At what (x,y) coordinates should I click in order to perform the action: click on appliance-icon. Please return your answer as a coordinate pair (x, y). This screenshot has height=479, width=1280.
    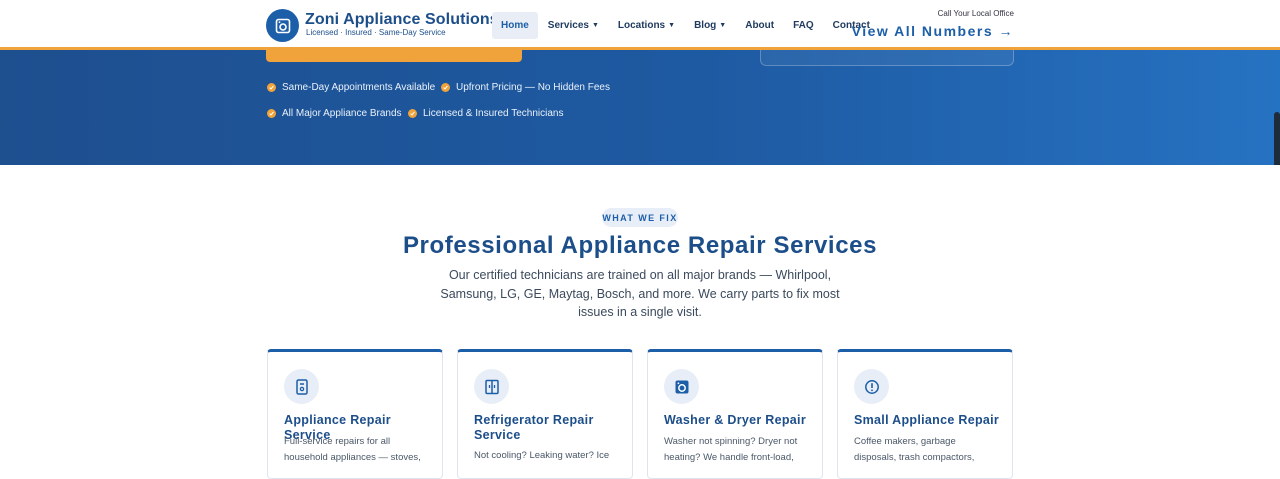
    Looking at the image, I should click on (301, 386).